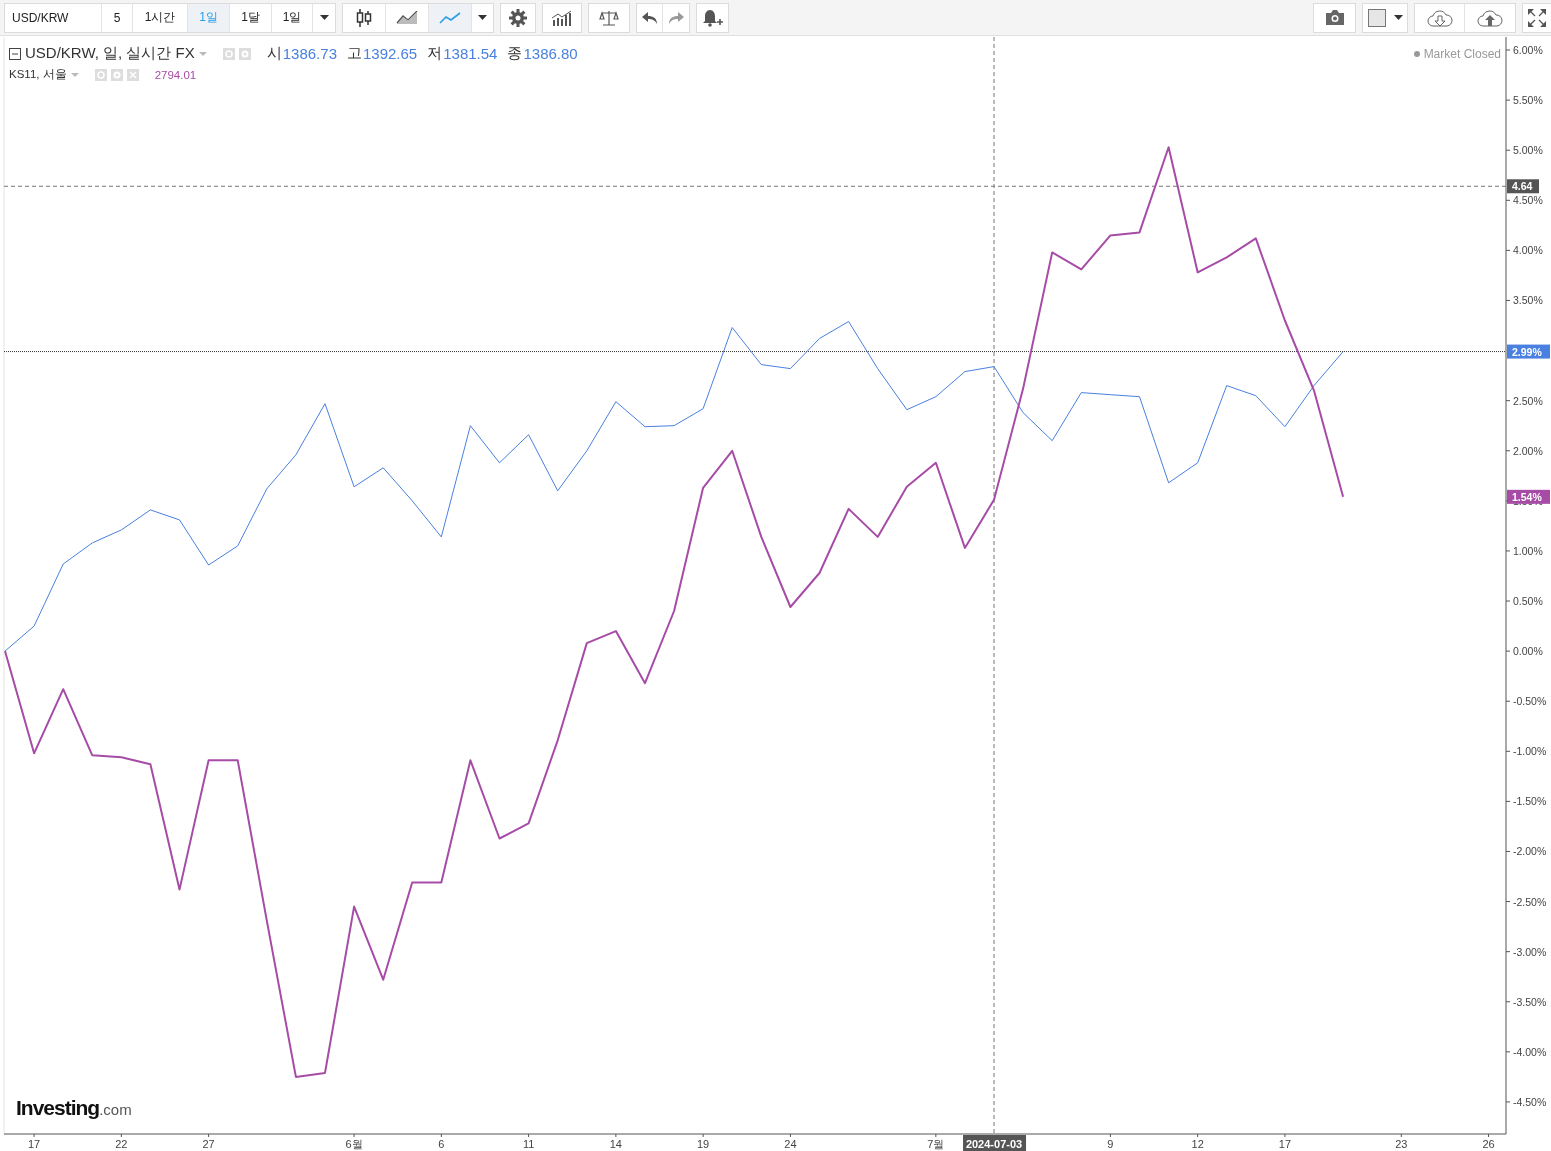 The width and height of the screenshot is (1551, 1151). I want to click on status-dot-icon, so click(1416, 54).